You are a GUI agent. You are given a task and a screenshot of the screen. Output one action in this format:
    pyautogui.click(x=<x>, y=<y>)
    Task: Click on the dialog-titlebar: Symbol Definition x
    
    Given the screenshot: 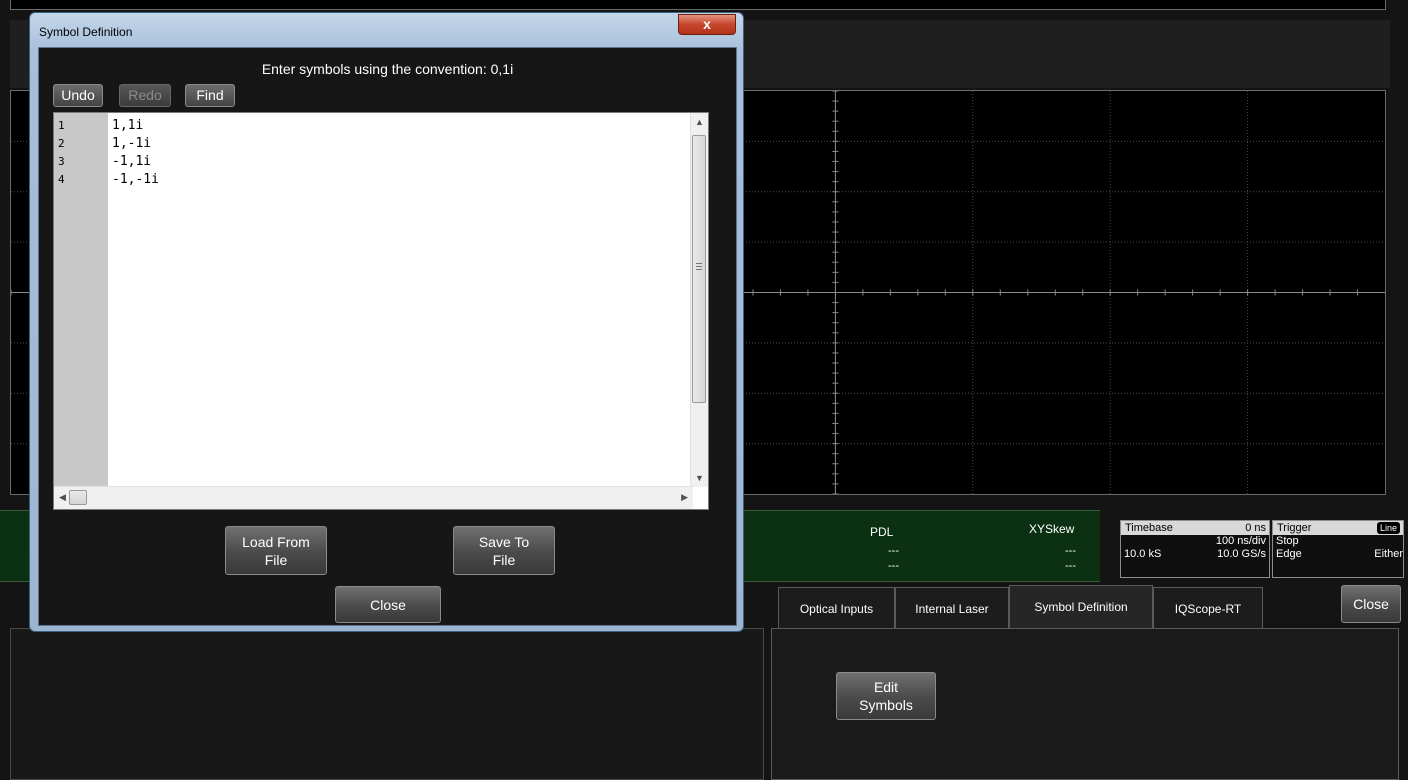 What is the action you would take?
    pyautogui.click(x=386, y=30)
    